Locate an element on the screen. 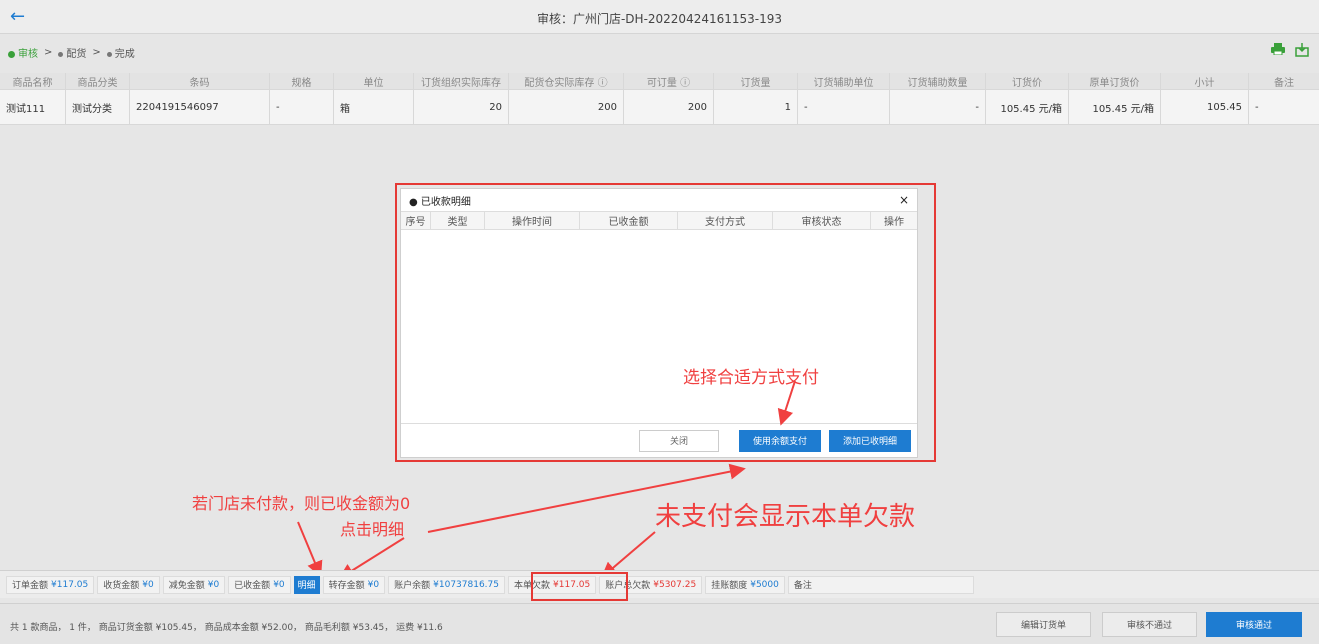  add-received-detail-button: 添加已收明细 is located at coordinates (870, 440).